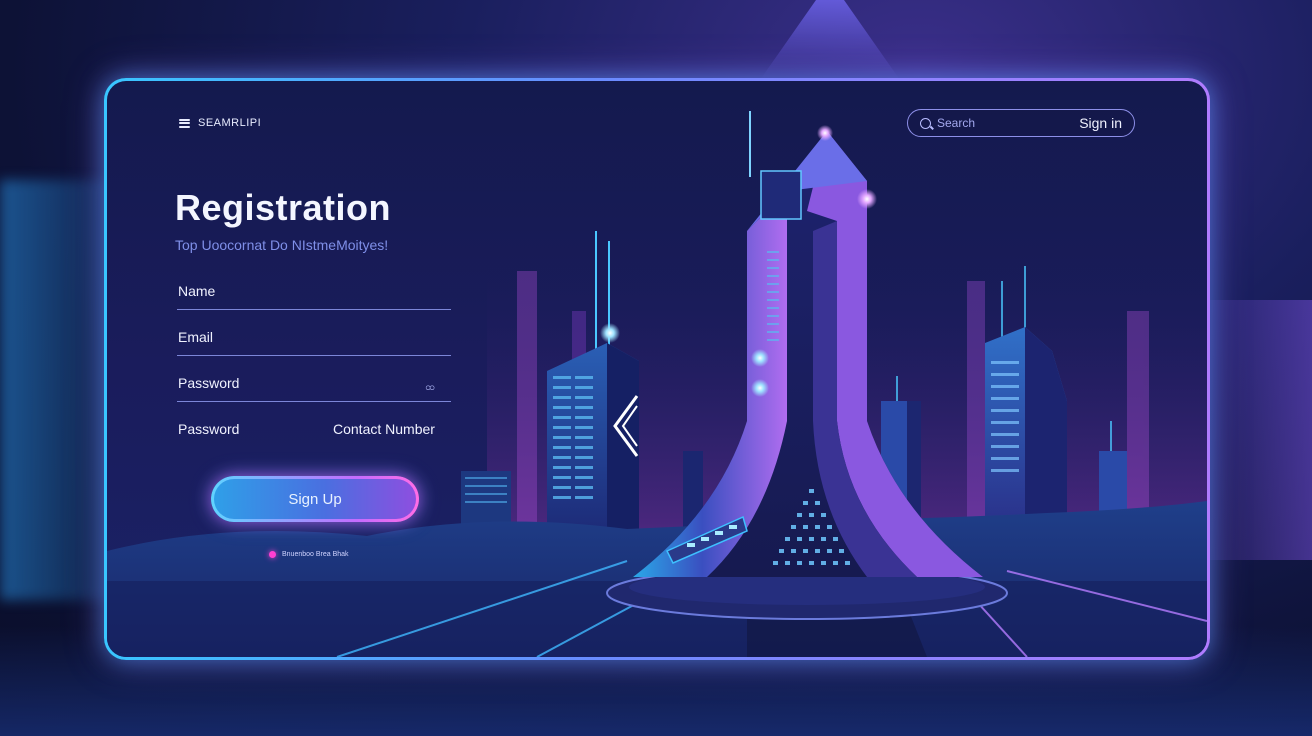 This screenshot has width=1312, height=736. What do you see at coordinates (272, 554) in the screenshot?
I see `status-dot-icon` at bounding box center [272, 554].